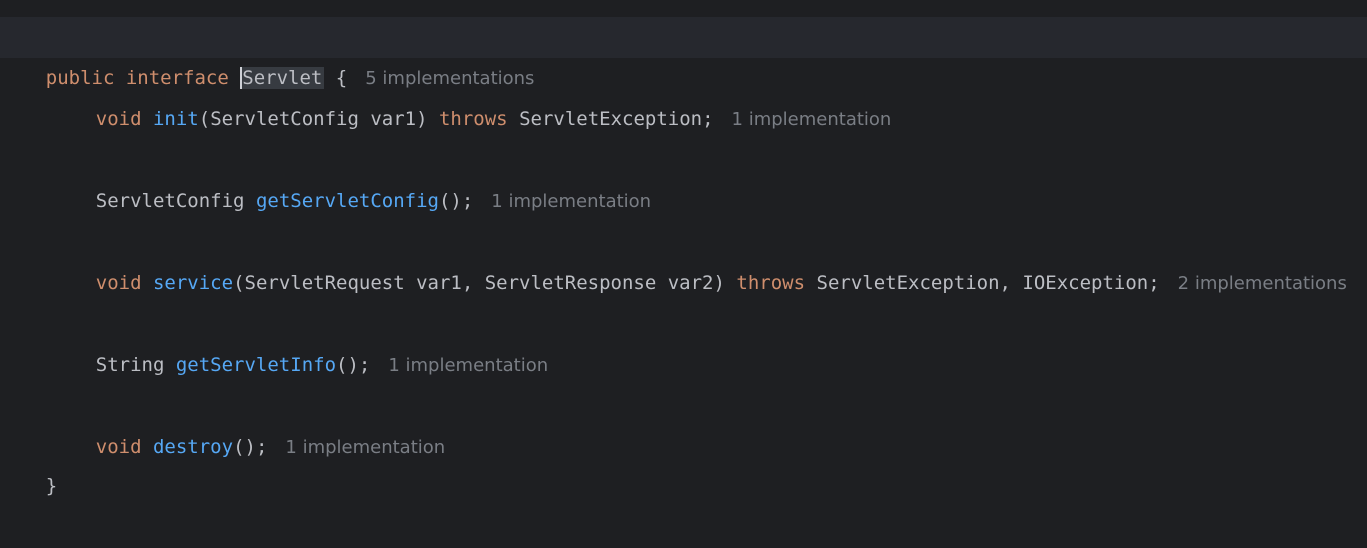 Image resolution: width=1367 pixels, height=548 pixels. What do you see at coordinates (170, 201) in the screenshot?
I see `return-type: ServletConfig` at bounding box center [170, 201].